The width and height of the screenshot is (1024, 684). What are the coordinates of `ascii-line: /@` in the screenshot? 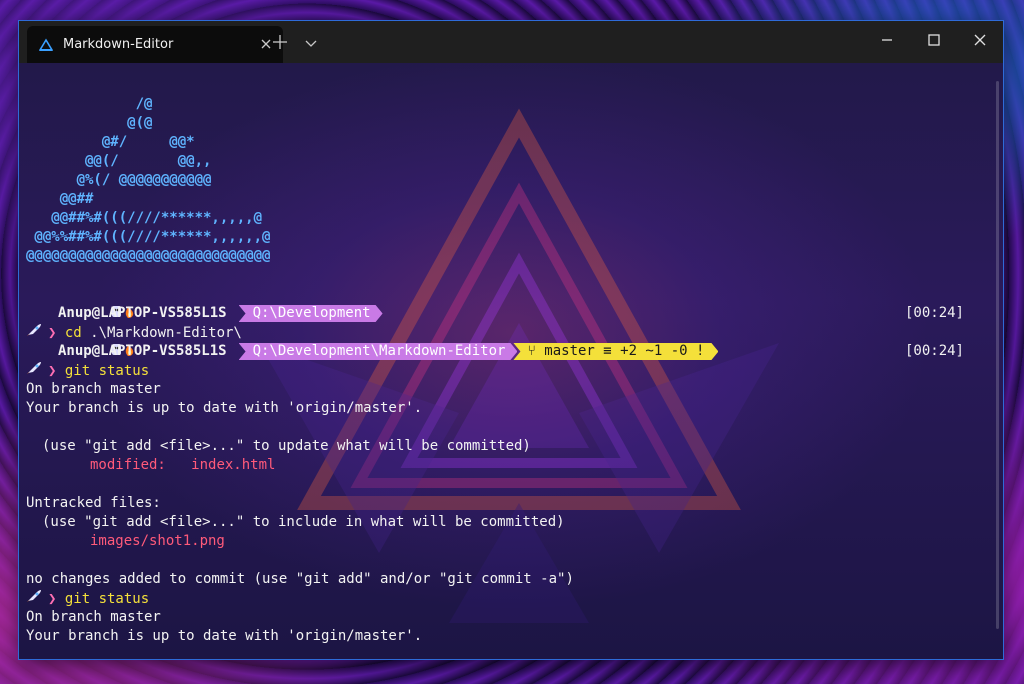 It's located at (89, 104).